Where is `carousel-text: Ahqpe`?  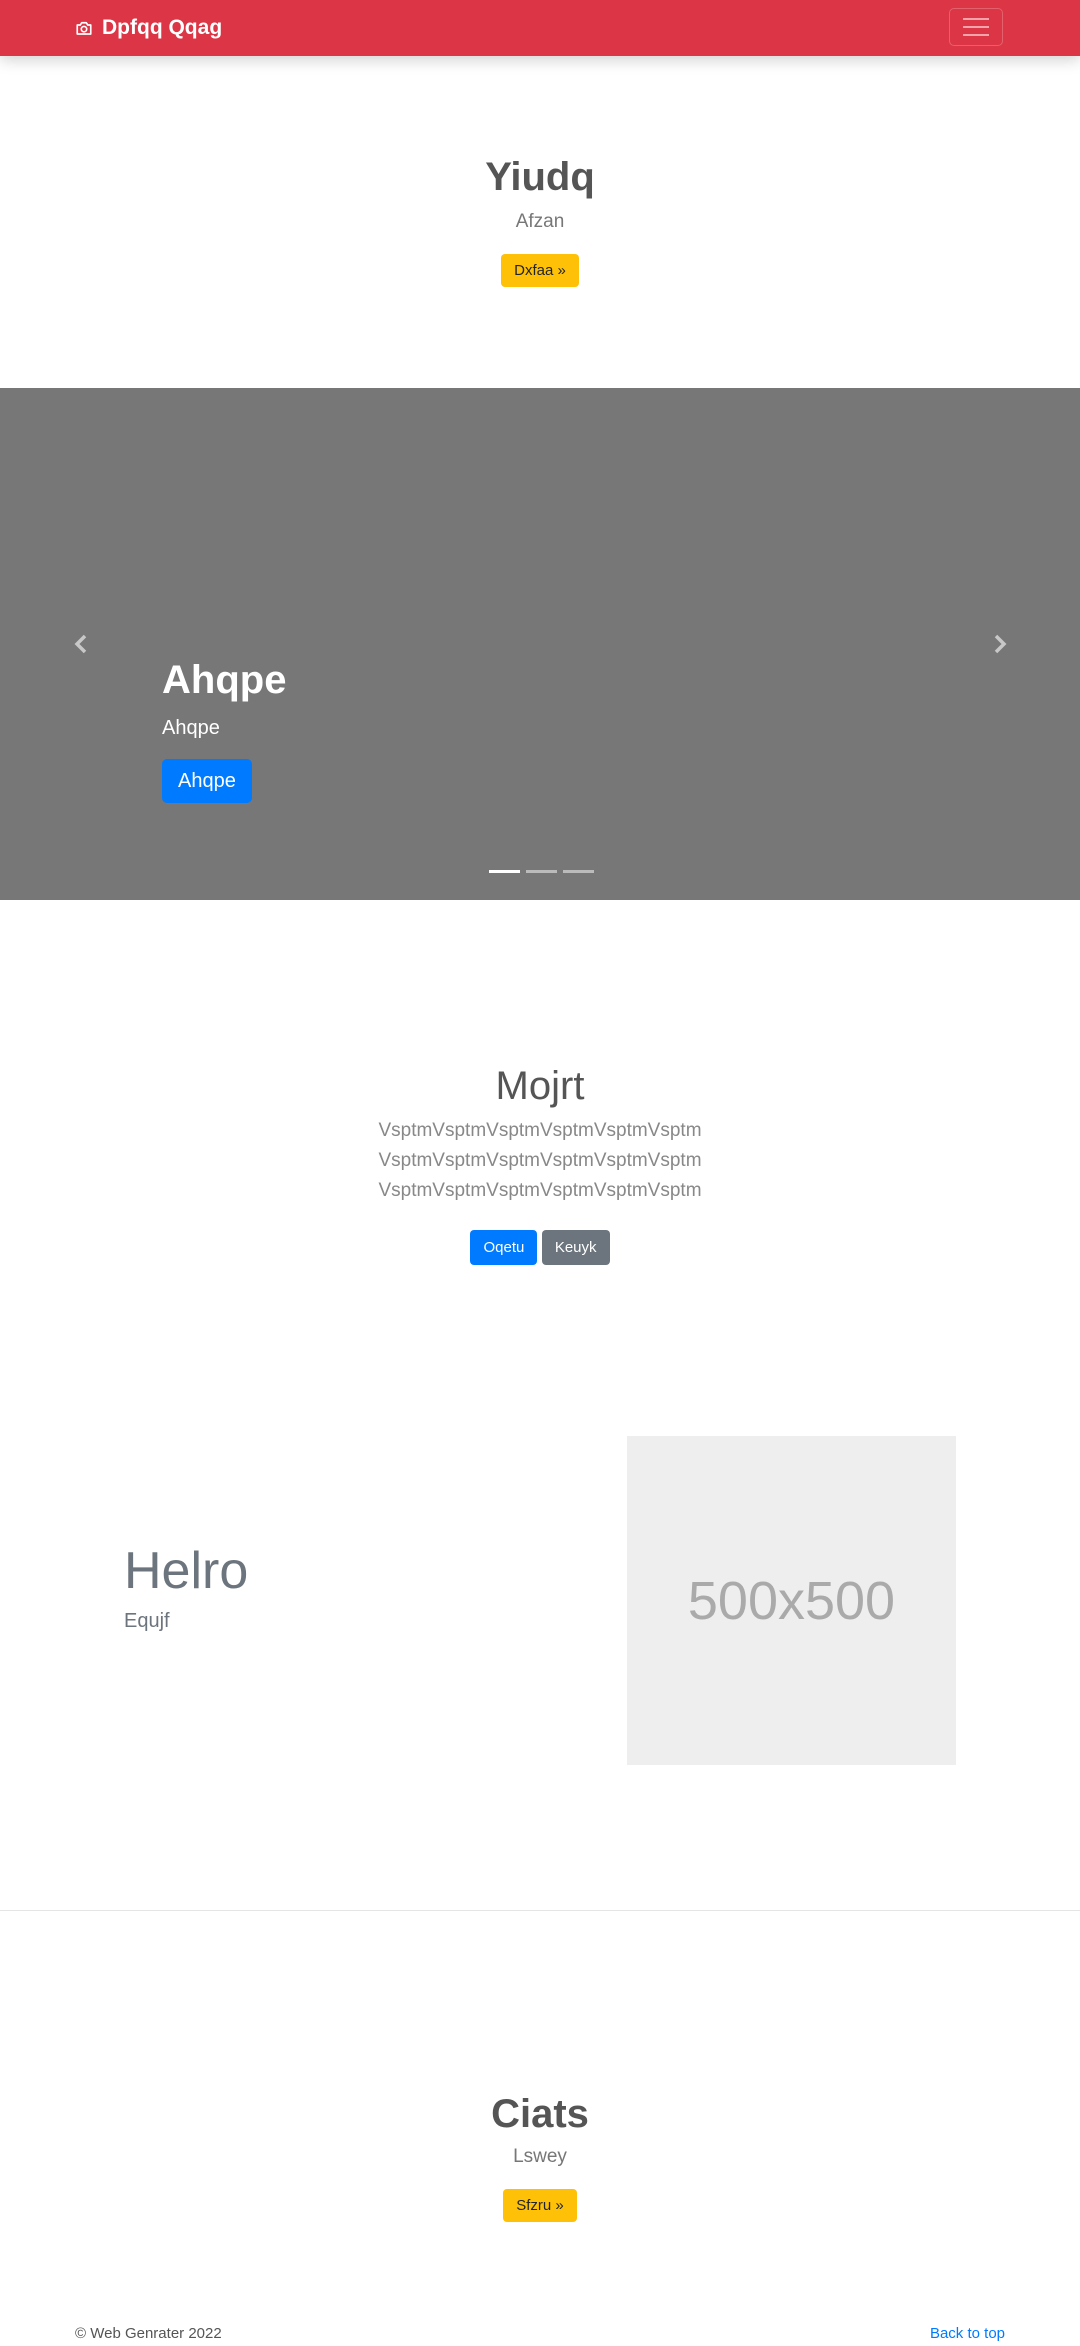
carousel-text: Ahqpe is located at coordinates (191, 728).